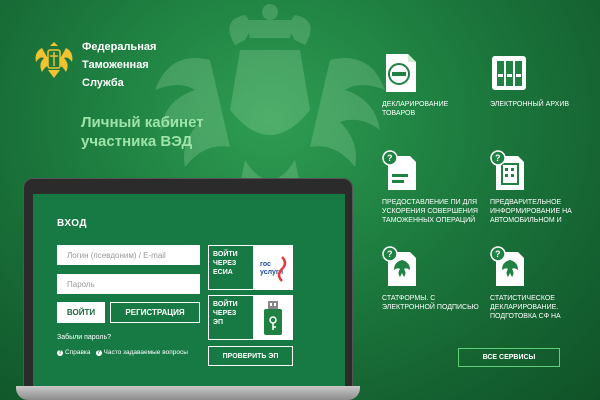 The image size is (600, 400). Describe the element at coordinates (103, 83) in the screenshot. I see `brand-name-line: Служба` at that location.